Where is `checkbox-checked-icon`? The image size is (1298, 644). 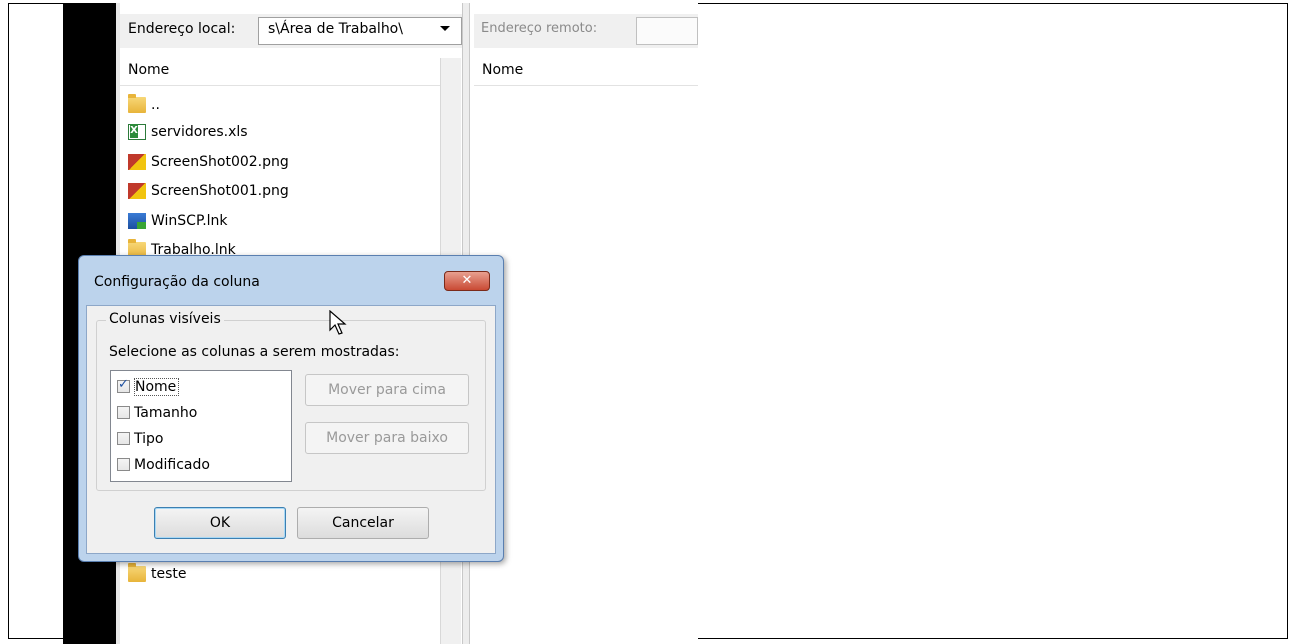 checkbox-checked-icon is located at coordinates (123, 385).